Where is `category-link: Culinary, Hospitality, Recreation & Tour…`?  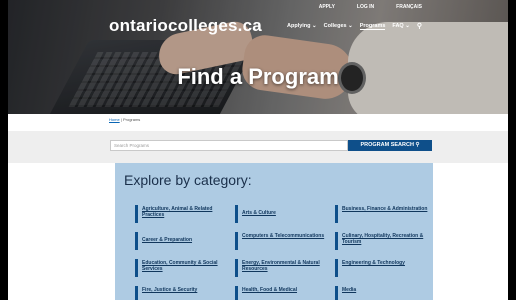
category-link: Culinary, Hospitality, Recreation & Tour… is located at coordinates (382, 241).